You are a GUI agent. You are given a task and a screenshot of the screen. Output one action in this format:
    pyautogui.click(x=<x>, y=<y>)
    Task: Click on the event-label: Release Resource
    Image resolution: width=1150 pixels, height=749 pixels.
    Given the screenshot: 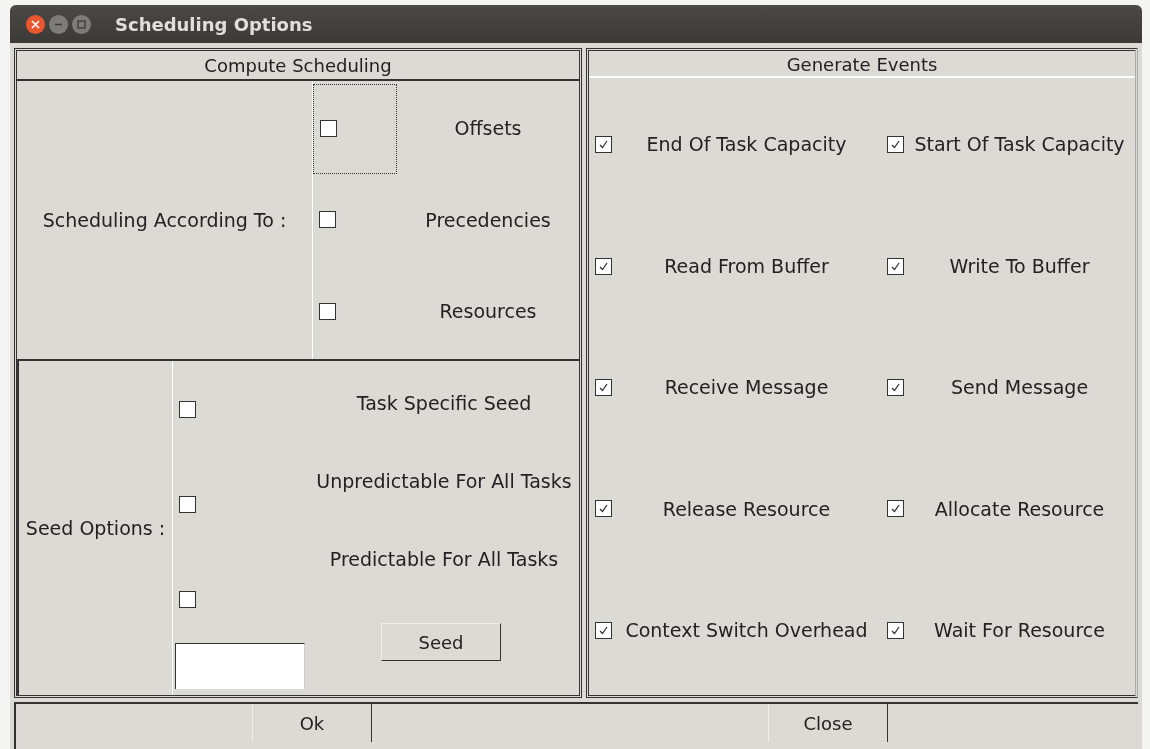 What is the action you would take?
    pyautogui.click(x=746, y=509)
    